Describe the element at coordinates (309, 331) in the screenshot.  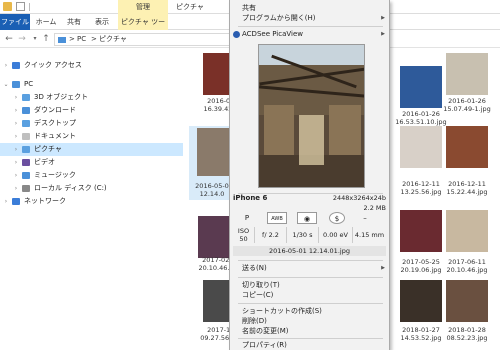
I see `menu-item-rename: 名前の変更(M)` at that location.